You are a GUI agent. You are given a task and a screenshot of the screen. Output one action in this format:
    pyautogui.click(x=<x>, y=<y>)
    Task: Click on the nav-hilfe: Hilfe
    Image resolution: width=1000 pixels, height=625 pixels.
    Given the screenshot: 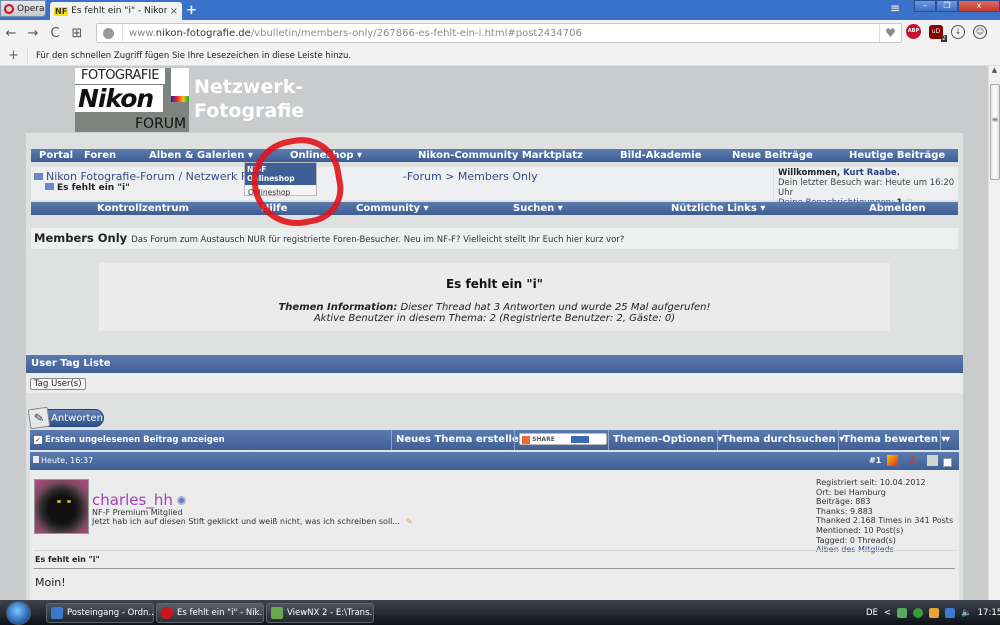 What is the action you would take?
    pyautogui.click(x=274, y=208)
    